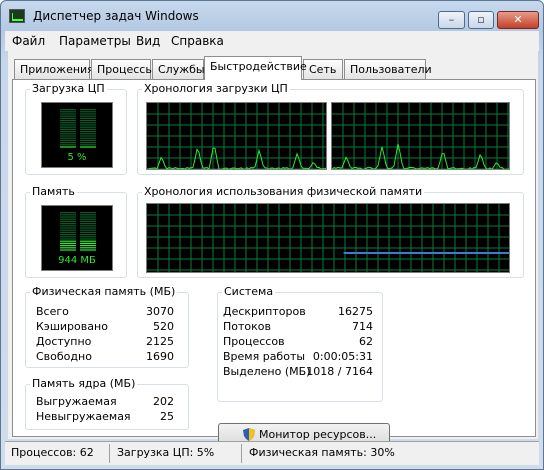 This screenshot has width=544, height=470. Describe the element at coordinates (77, 260) in the screenshot. I see `memory-value: 944 МБ` at that location.